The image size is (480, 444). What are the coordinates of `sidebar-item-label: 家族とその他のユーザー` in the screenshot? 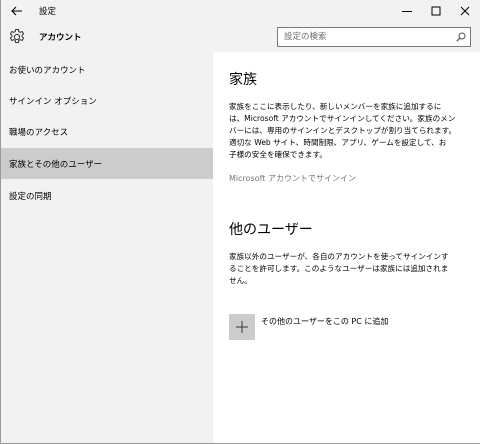 It's located at (56, 164).